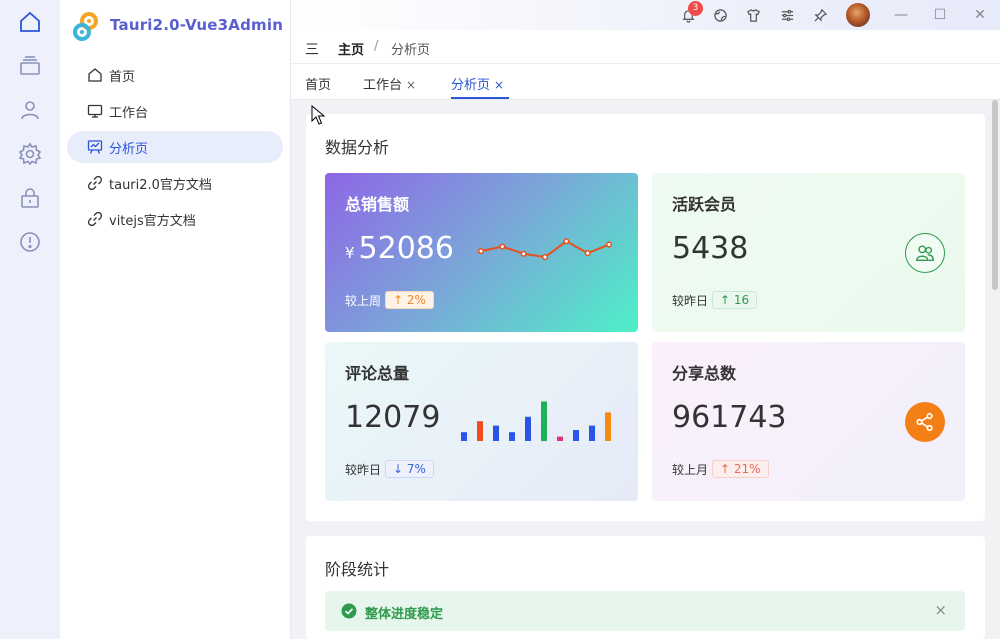 The width and height of the screenshot is (1000, 639). What do you see at coordinates (363, 300) in the screenshot?
I see `compare-label: 较上周` at bounding box center [363, 300].